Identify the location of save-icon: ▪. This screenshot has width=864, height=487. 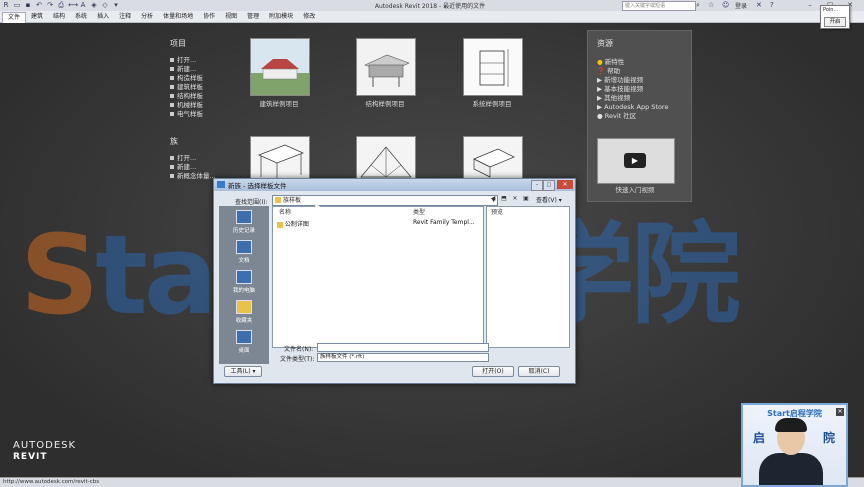
(28, 5).